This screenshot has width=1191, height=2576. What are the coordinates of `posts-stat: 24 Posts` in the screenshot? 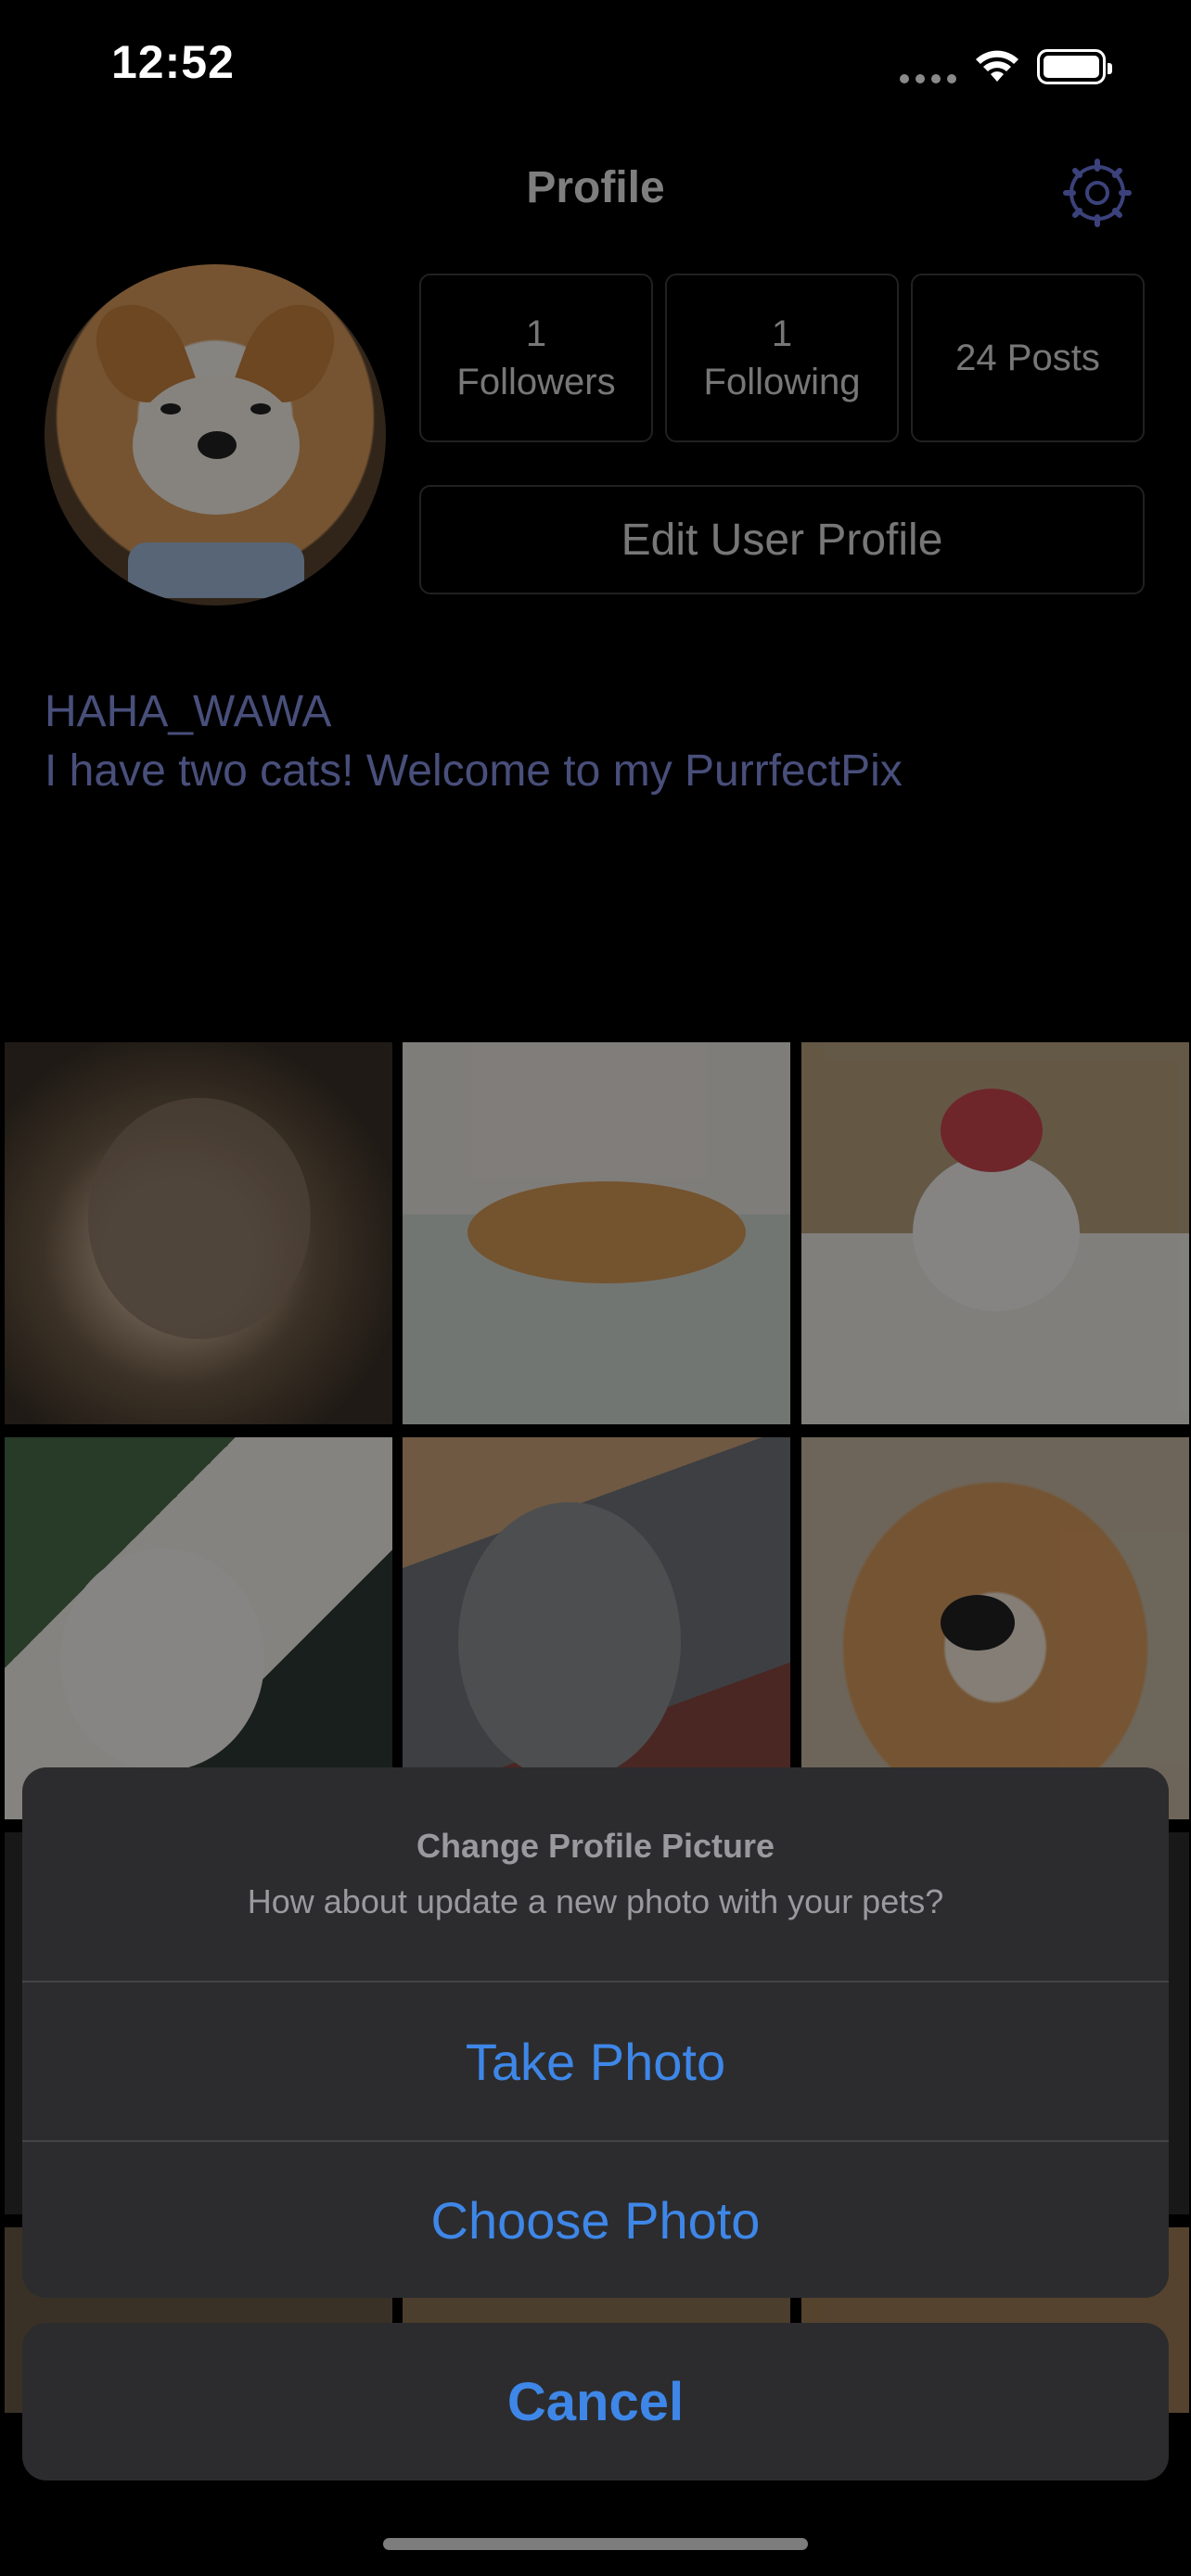 It's located at (1028, 358).